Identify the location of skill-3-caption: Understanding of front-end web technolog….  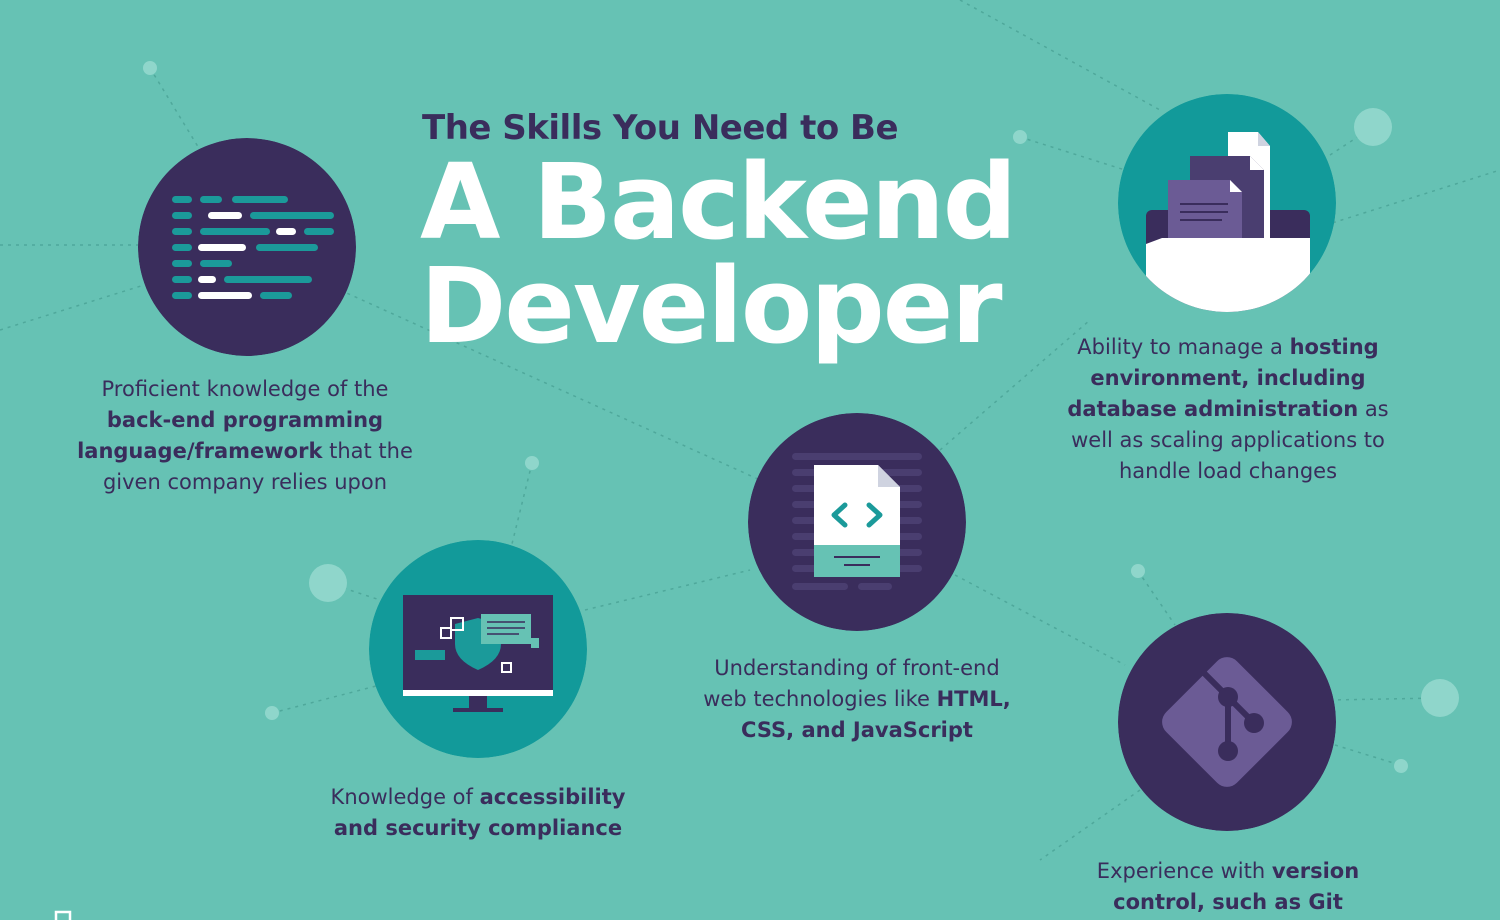
(857, 699).